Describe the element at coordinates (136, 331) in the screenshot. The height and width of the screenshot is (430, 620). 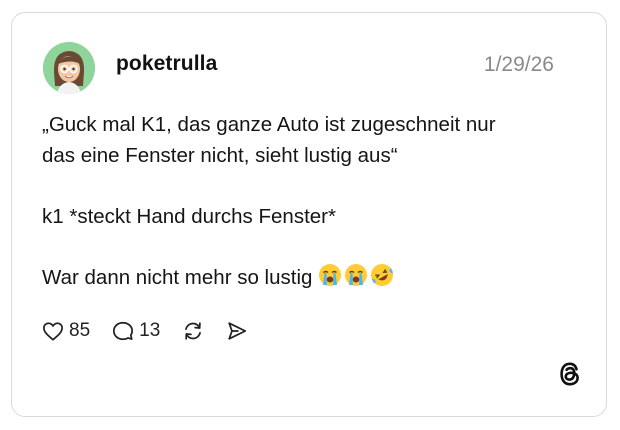
I see `reply-button: 13` at that location.